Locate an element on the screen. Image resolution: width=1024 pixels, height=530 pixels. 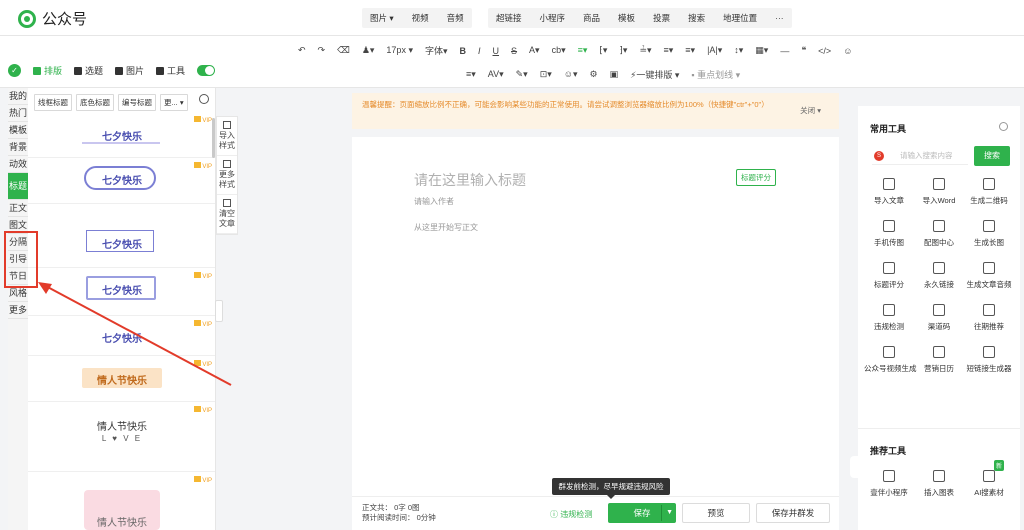
tool-miniprogram: 壹伴小程序 is located at coordinates (889, 484).